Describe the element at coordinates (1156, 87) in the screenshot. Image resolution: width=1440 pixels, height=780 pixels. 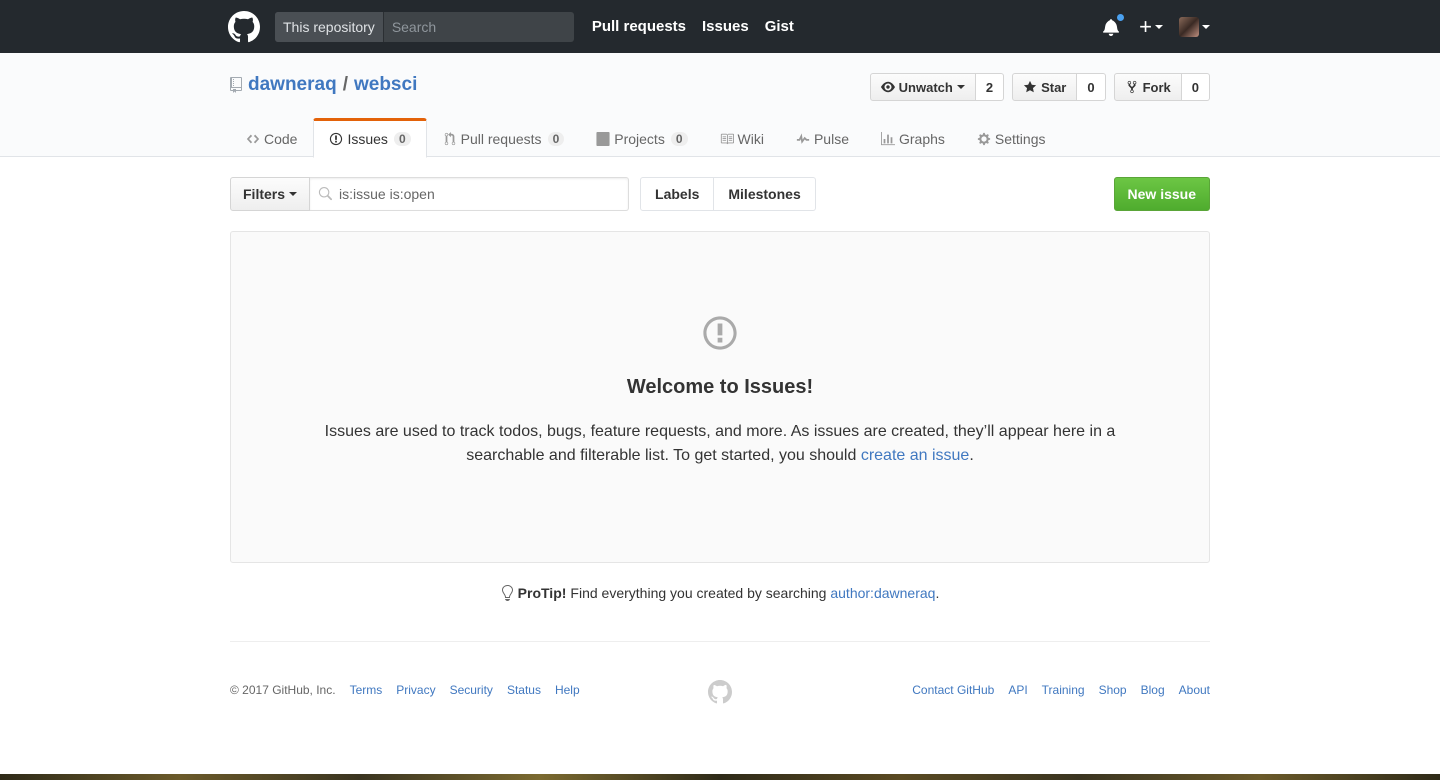
I see `fork-label: Fork` at that location.